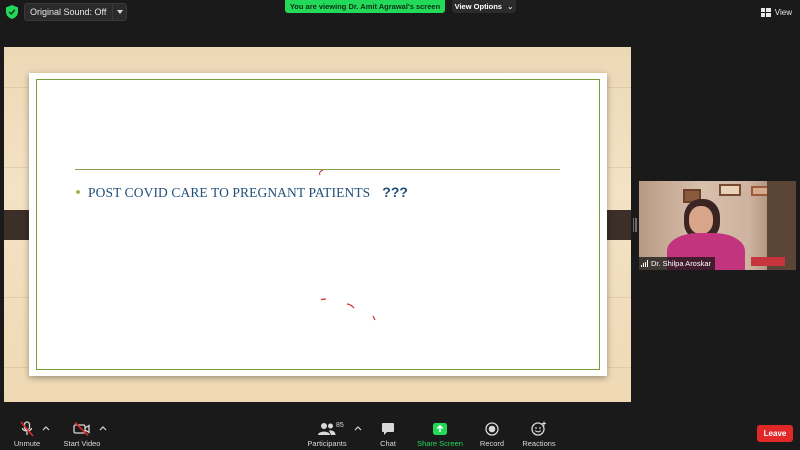 This screenshot has height=450, width=800. I want to click on participants-label: Participants, so click(327, 443).